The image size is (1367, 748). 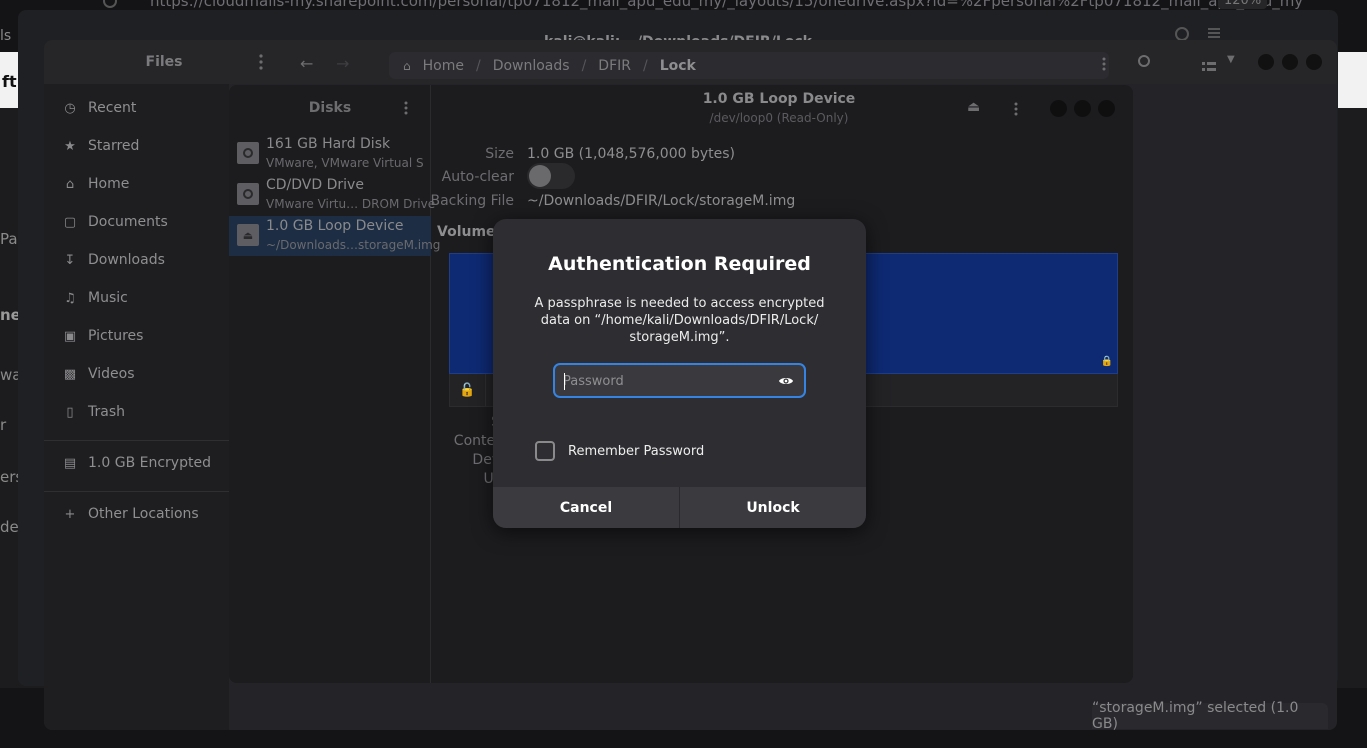 What do you see at coordinates (1243, 4) in the screenshot?
I see `browser-zoom-badge: 120%` at bounding box center [1243, 4].